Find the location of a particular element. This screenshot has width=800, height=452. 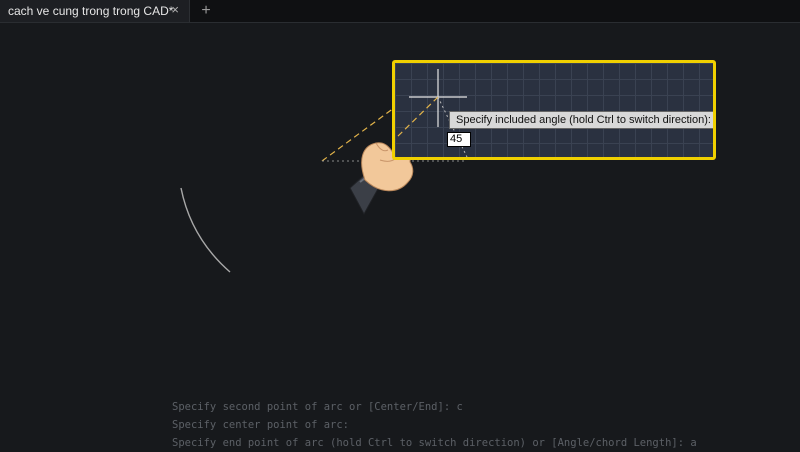

plus-icon: + is located at coordinates (206, 11).